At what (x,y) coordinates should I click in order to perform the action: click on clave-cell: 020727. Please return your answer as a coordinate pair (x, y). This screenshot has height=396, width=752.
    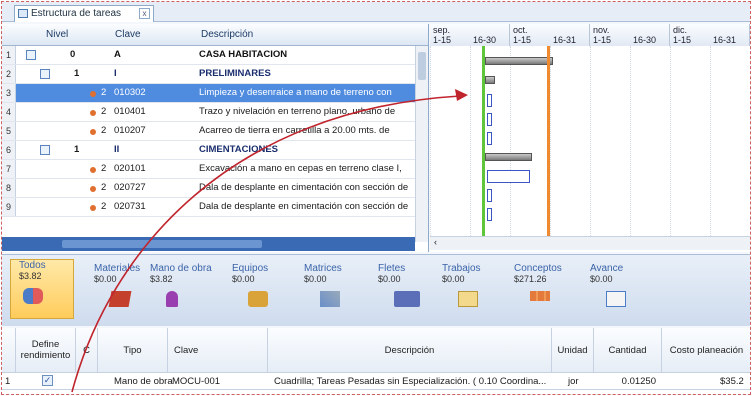
    Looking at the image, I should click on (130, 187).